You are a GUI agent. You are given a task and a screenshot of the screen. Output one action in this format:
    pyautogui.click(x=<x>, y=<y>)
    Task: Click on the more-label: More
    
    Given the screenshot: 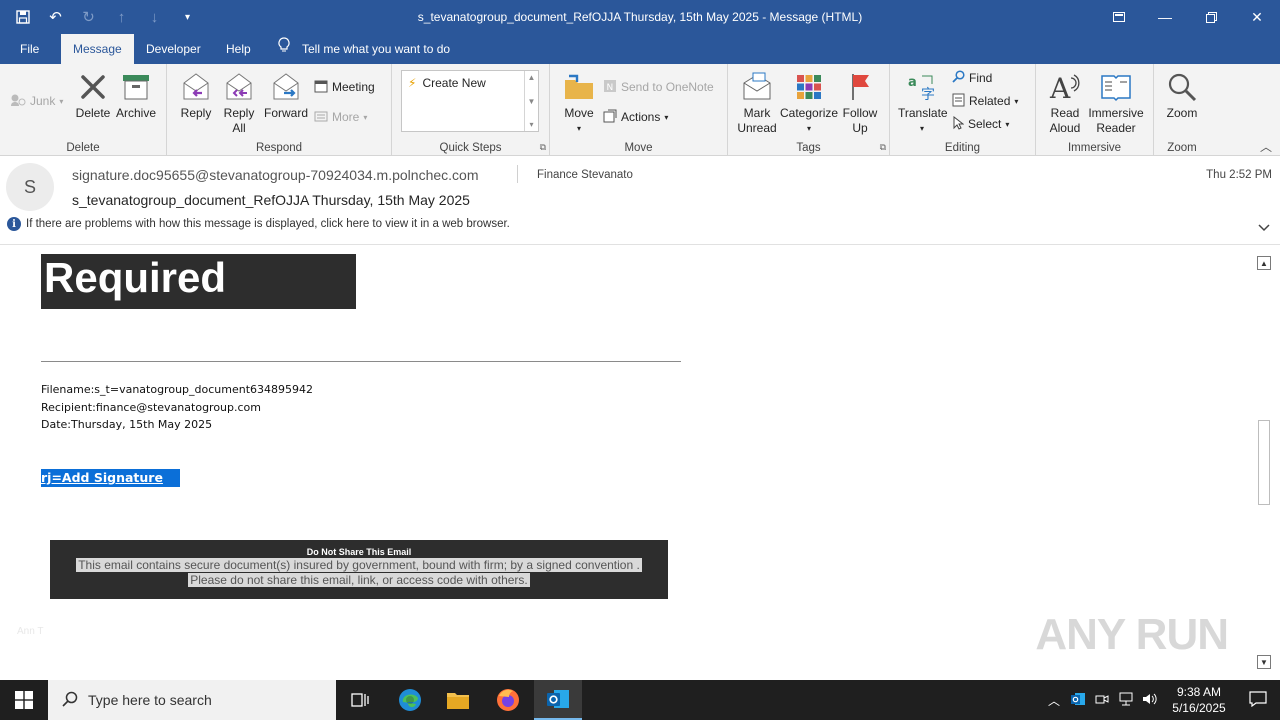 What is the action you would take?
    pyautogui.click(x=346, y=117)
    